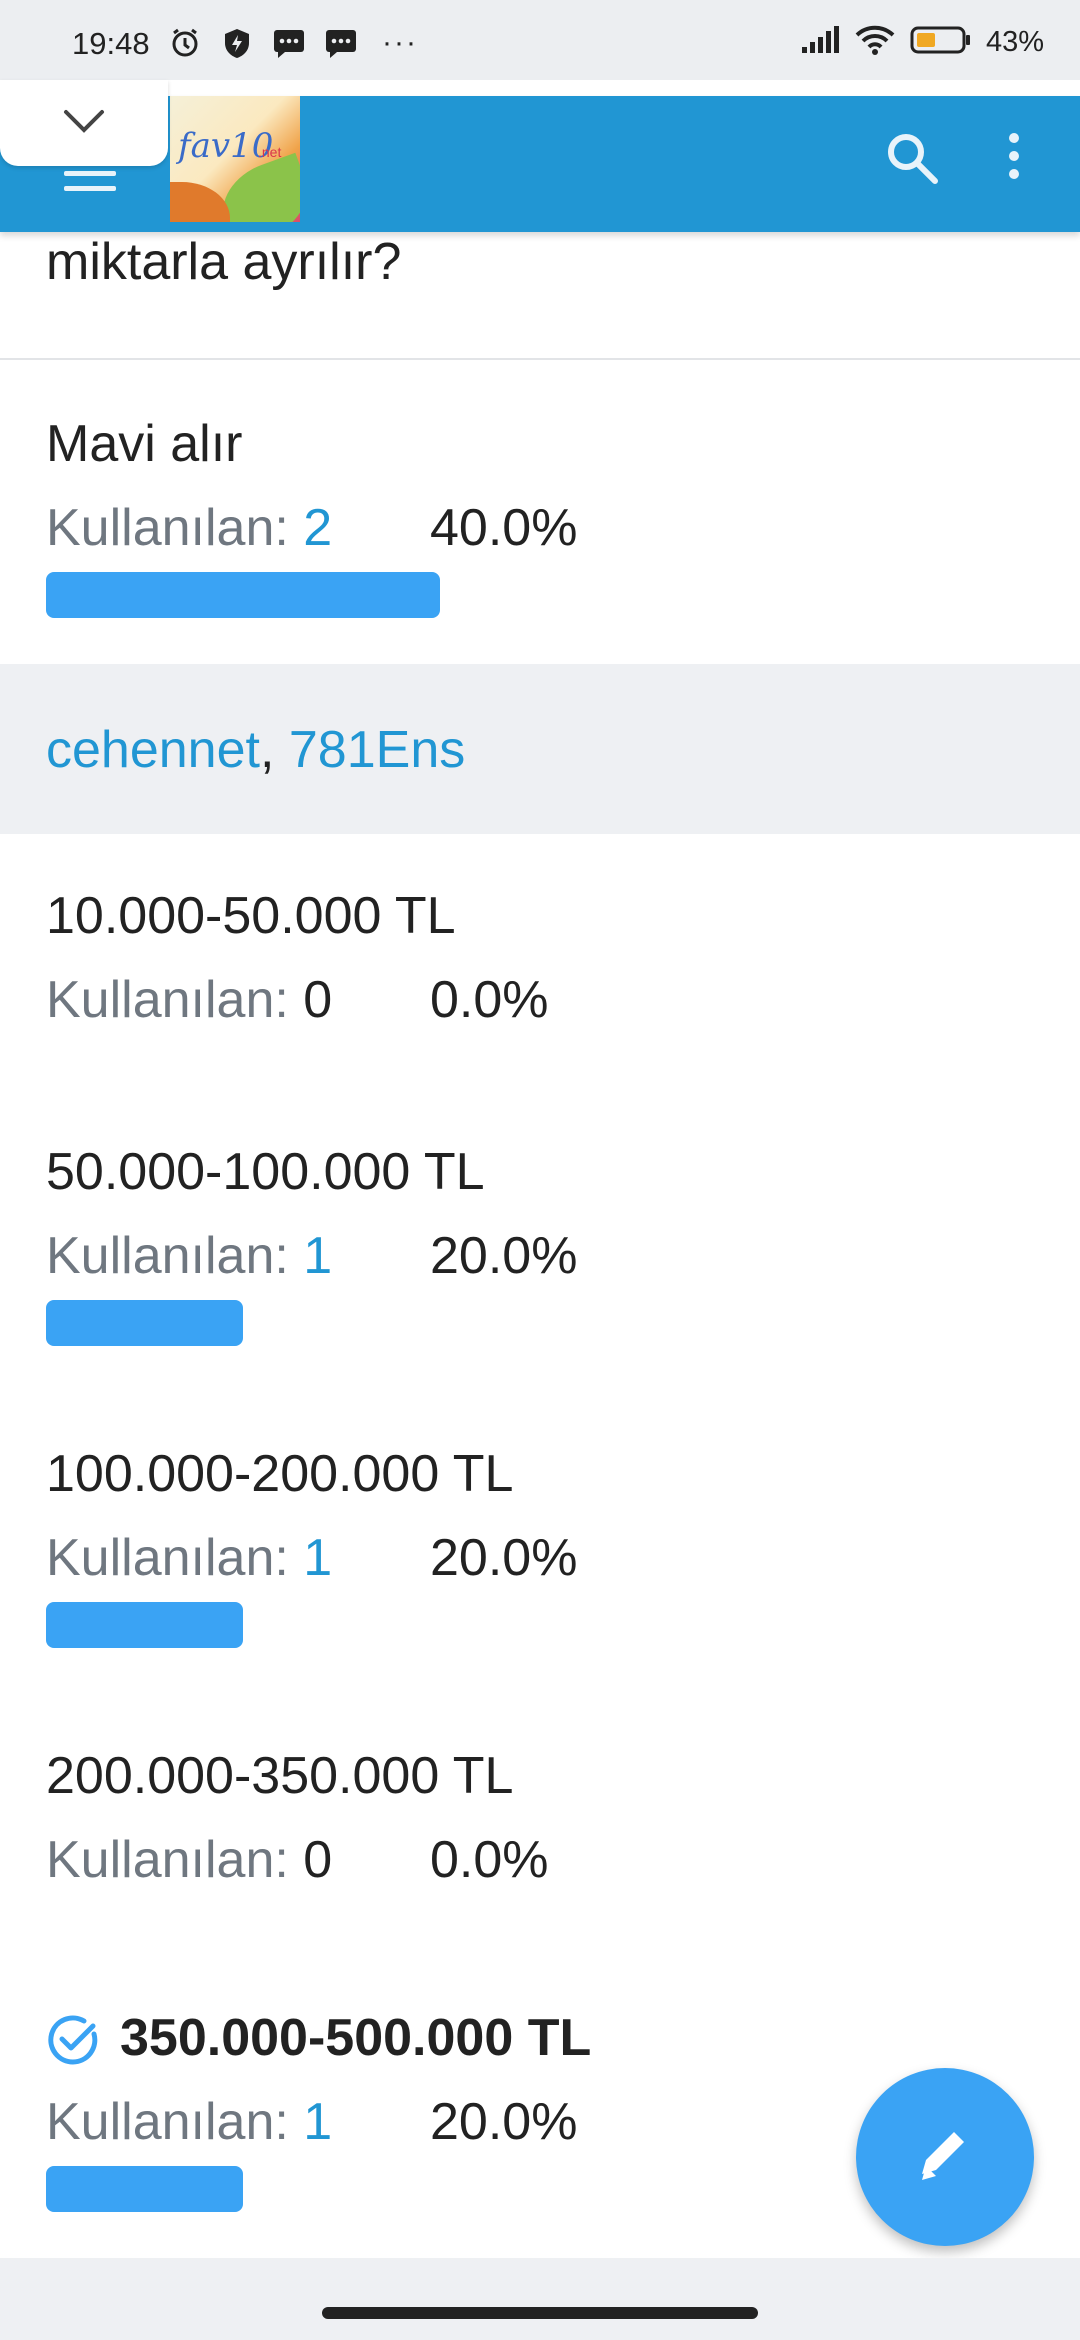  I want to click on signal-icon, so click(820, 42).